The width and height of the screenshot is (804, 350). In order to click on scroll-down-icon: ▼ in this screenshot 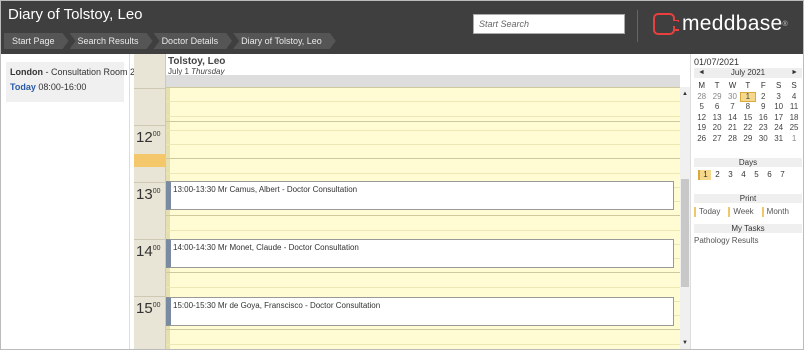, I will do `click(685, 343)`.